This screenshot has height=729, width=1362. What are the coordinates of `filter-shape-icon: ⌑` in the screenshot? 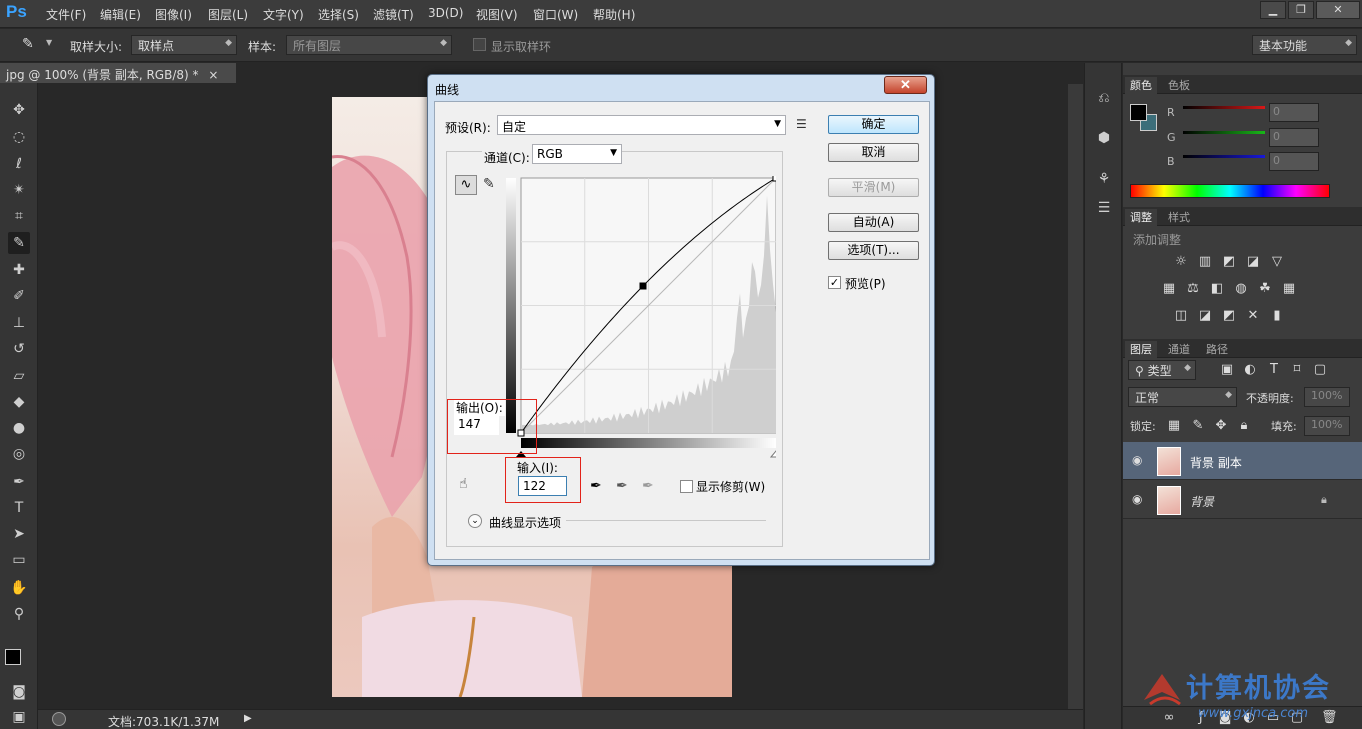 It's located at (1297, 370).